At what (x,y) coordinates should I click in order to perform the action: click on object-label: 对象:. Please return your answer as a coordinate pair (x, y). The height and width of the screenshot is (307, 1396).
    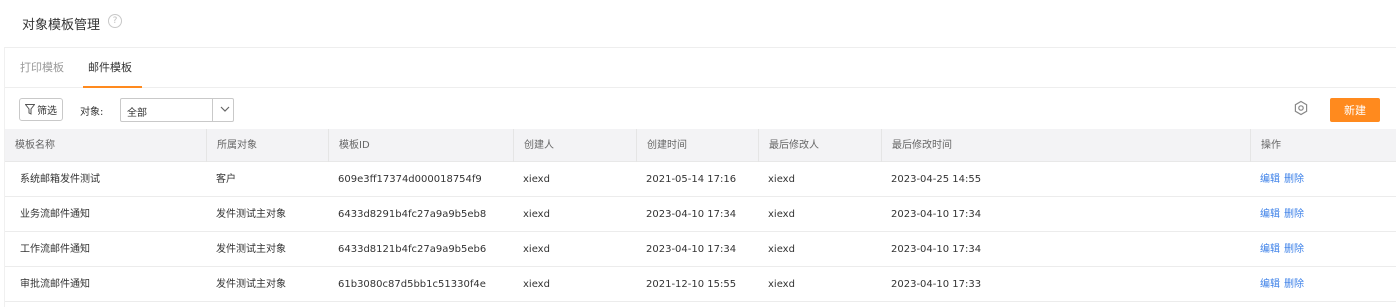
    Looking at the image, I should click on (92, 112).